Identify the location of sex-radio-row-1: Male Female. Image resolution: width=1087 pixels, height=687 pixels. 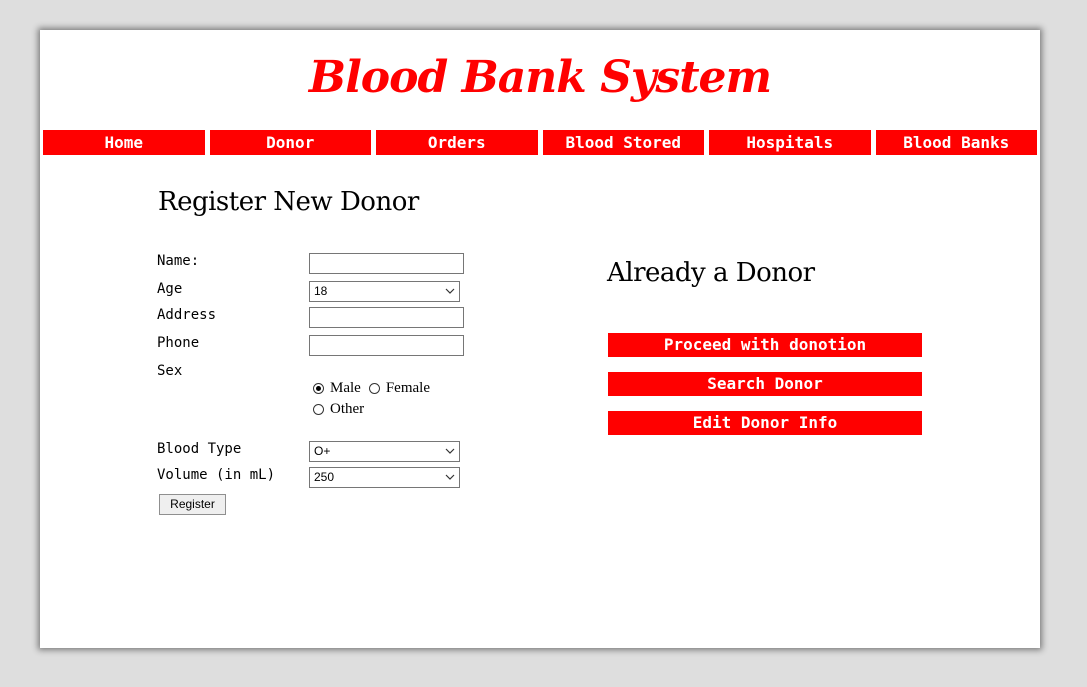
(375, 388).